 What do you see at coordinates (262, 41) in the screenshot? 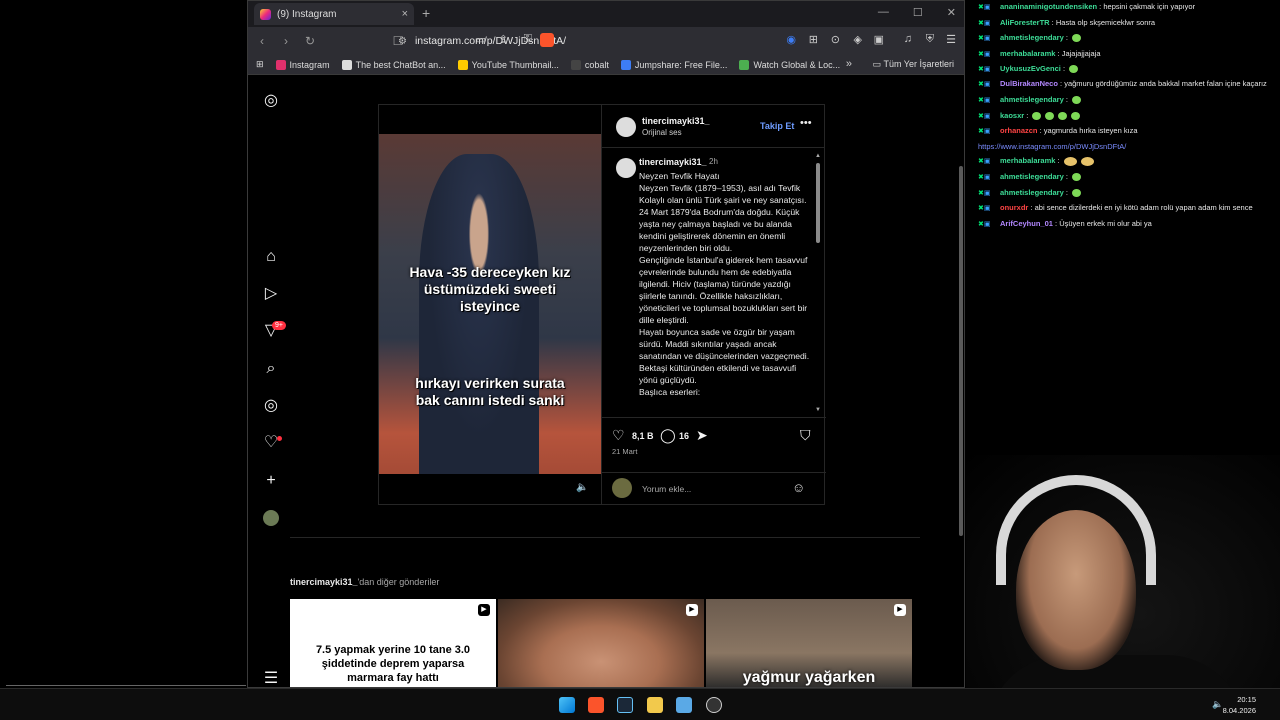
I see `back-icon: ‹` at bounding box center [262, 41].